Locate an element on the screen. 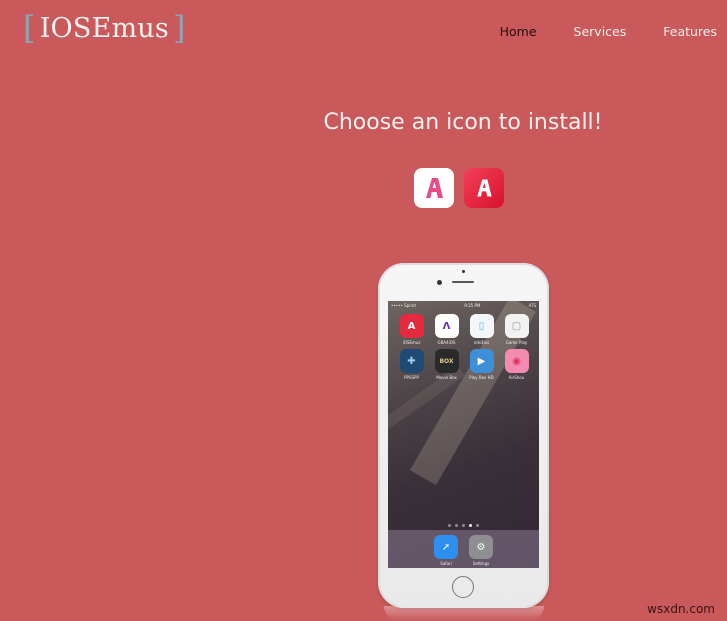 This screenshot has width=727, height=621. dock-app: ➚ Safari is located at coordinates (446, 551).